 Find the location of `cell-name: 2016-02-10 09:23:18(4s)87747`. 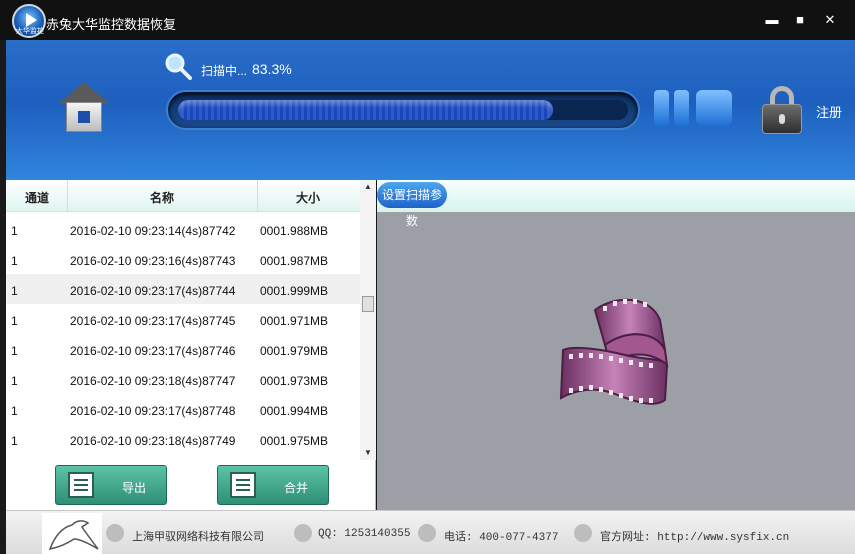

cell-name: 2016-02-10 09:23:18(4s)87747 is located at coordinates (153, 381).